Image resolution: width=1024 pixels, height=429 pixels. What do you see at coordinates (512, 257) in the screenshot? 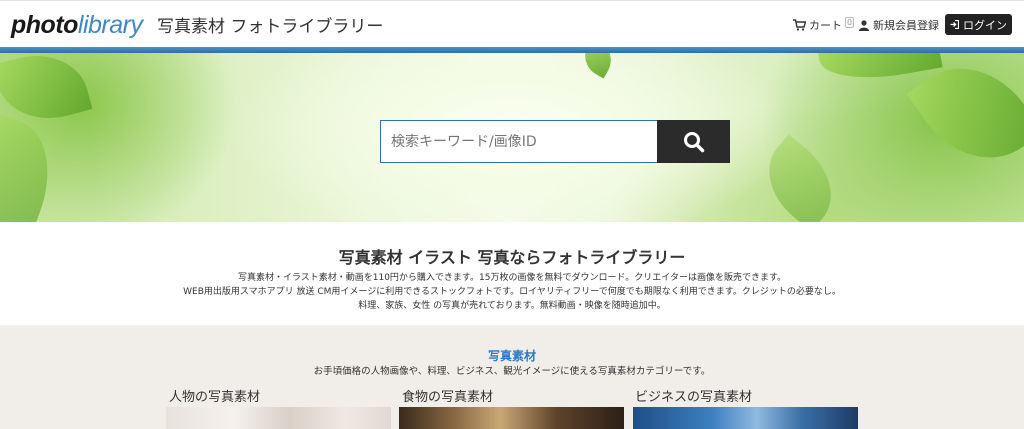
I see `intro-heading: 写真素材 イラスト 写真ならフォトライブラリー` at bounding box center [512, 257].